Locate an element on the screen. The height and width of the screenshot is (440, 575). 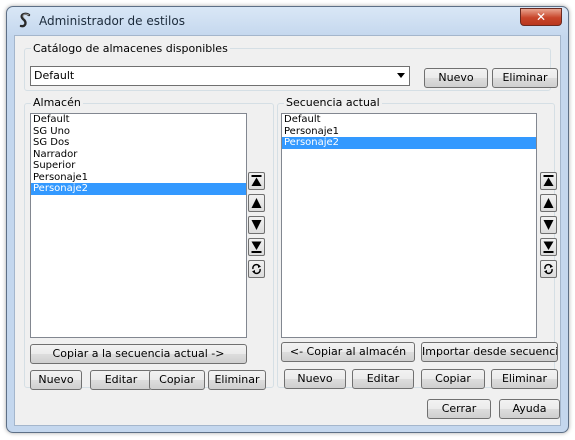
catalog-combobox: Default is located at coordinates (220, 76).